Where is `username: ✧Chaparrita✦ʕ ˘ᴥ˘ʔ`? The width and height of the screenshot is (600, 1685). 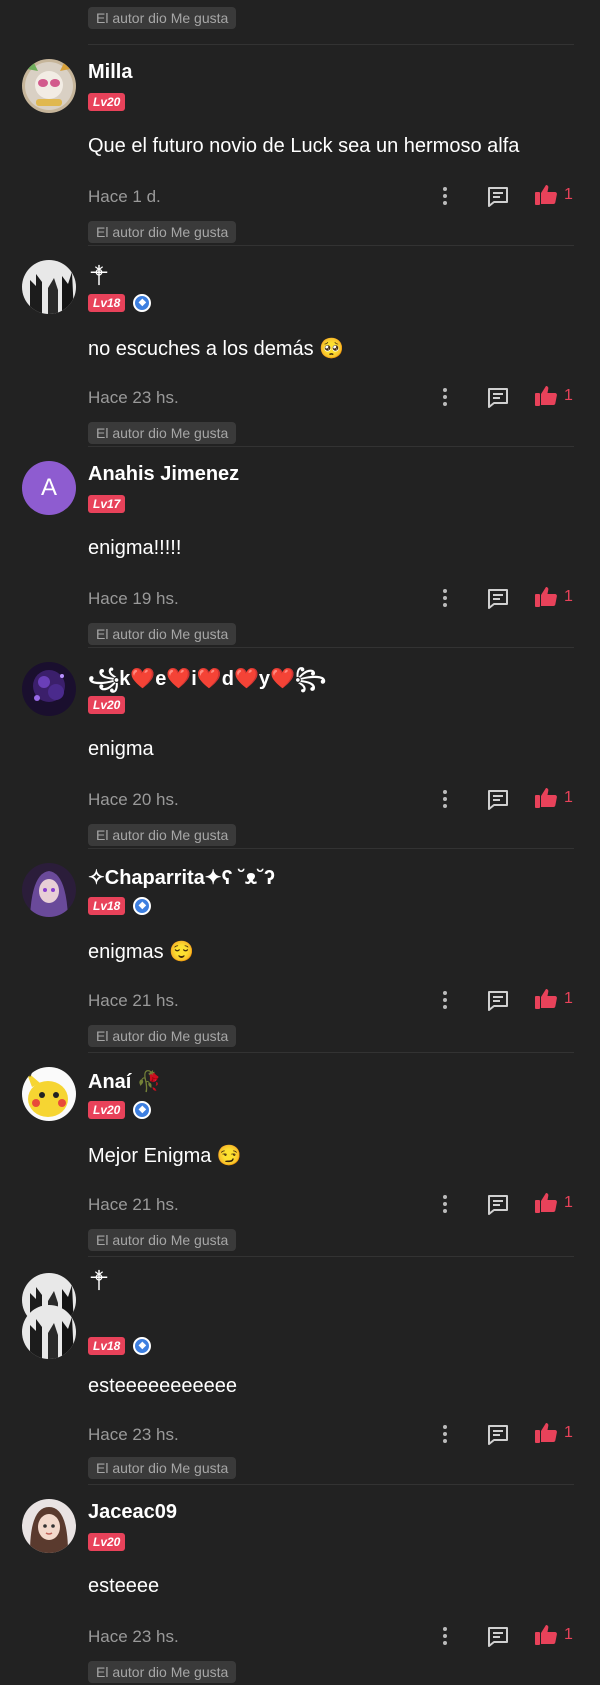 username: ✧Chaparrita✦ʕ ˘ᴥ˘ʔ is located at coordinates (181, 877).